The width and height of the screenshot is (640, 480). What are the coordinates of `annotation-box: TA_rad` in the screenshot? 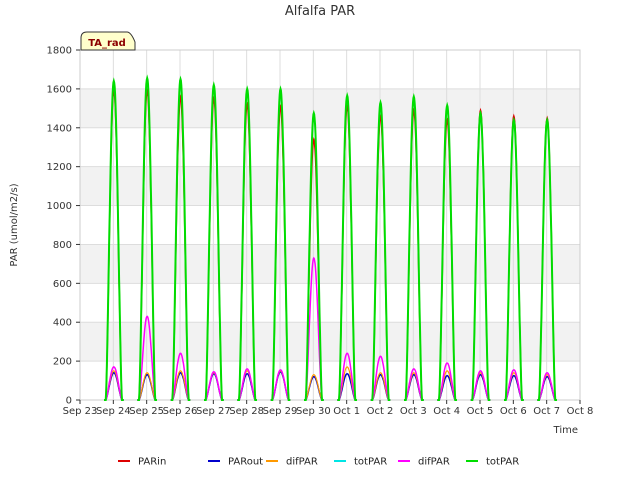 It's located at (108, 41).